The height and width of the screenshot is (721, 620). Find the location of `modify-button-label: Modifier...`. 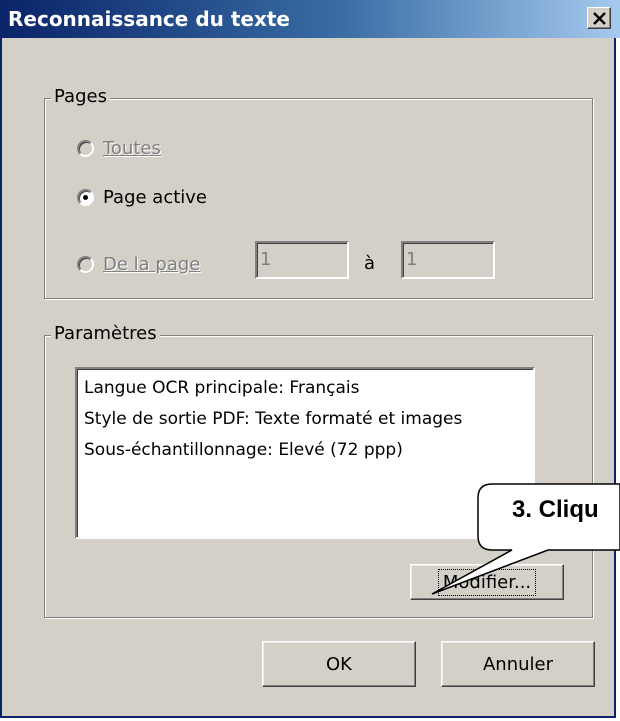

modify-button-label: Modifier... is located at coordinates (487, 582).